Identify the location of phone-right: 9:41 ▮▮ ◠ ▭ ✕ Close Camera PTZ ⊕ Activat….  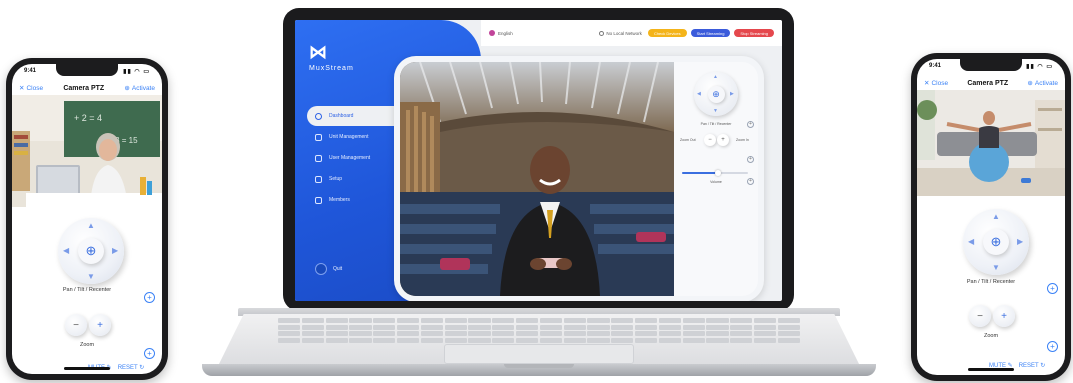
(991, 217).